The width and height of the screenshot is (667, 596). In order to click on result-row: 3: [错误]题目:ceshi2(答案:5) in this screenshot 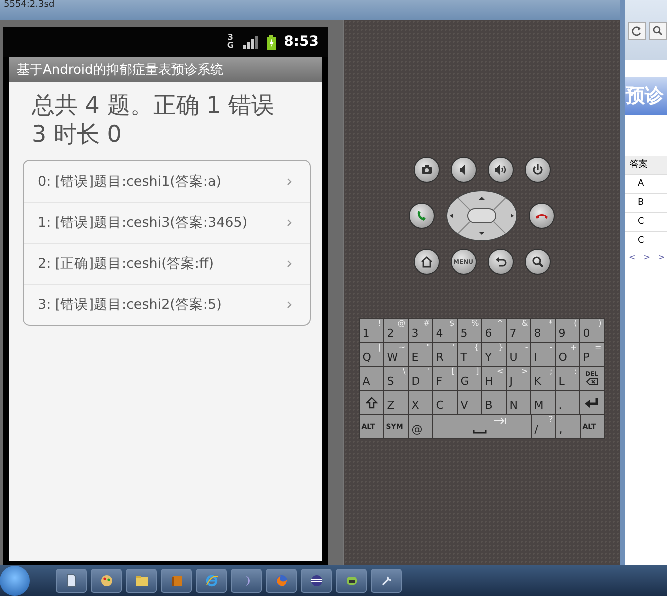, I will do `click(167, 304)`.